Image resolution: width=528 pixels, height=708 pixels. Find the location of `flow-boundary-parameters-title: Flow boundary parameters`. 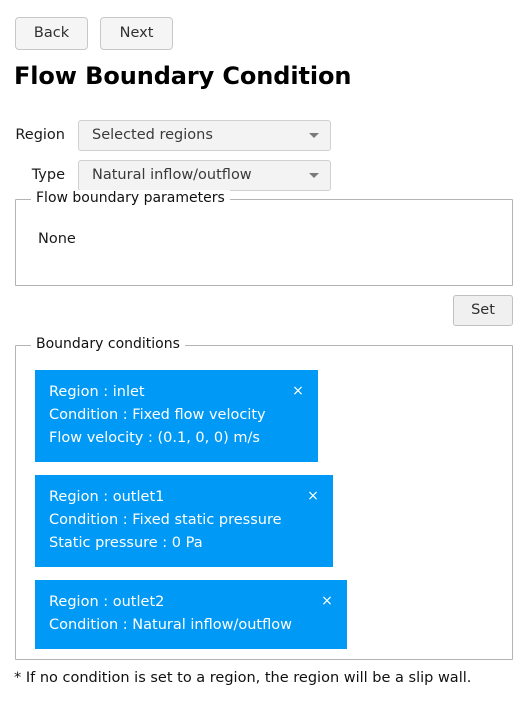

flow-boundary-parameters-title: Flow boundary parameters is located at coordinates (130, 198).